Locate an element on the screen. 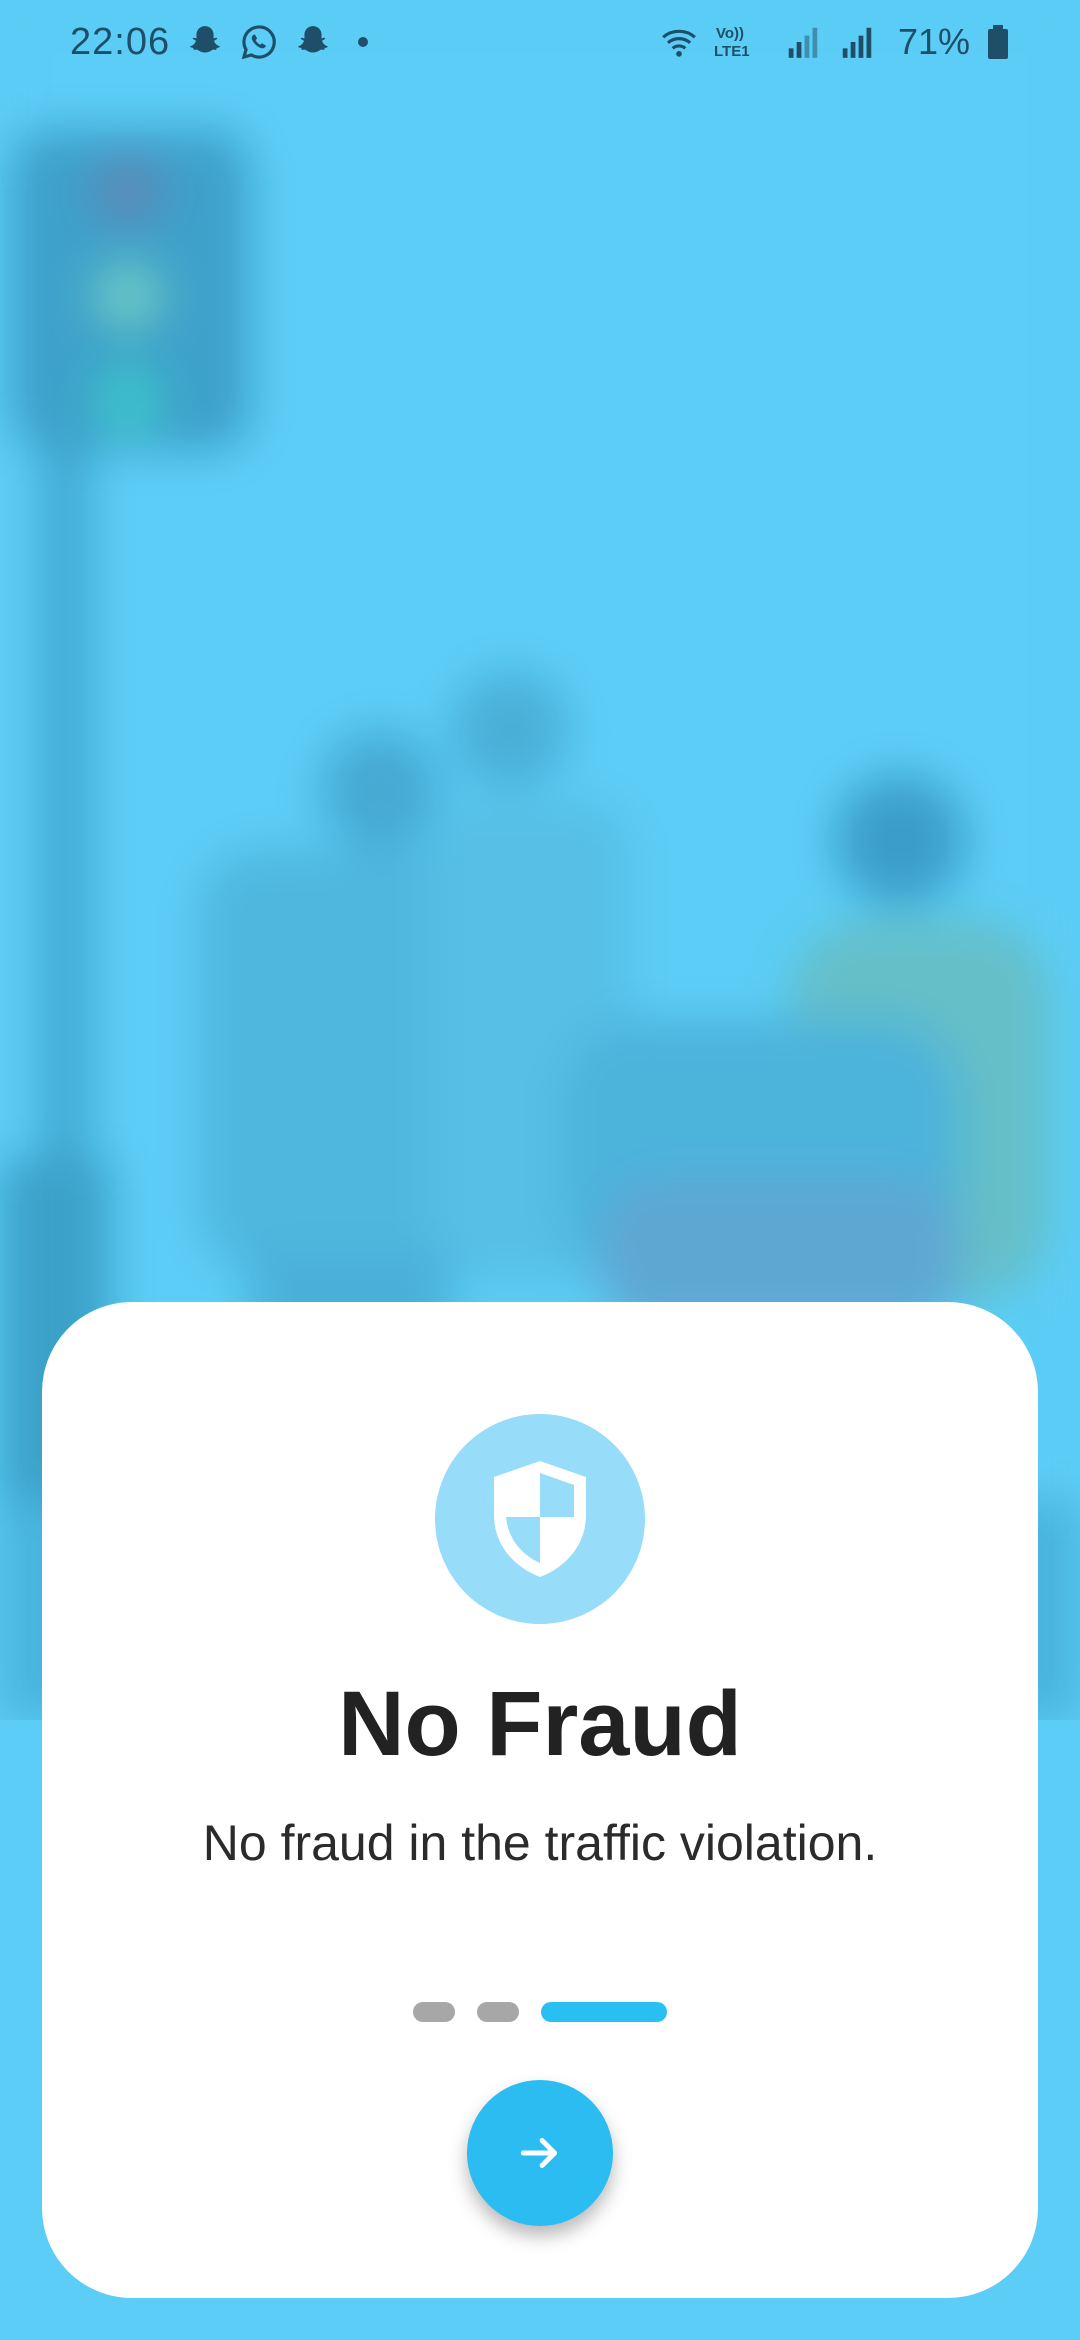 Image resolution: width=1080 pixels, height=2340 pixels. shield-icon is located at coordinates (540, 1519).